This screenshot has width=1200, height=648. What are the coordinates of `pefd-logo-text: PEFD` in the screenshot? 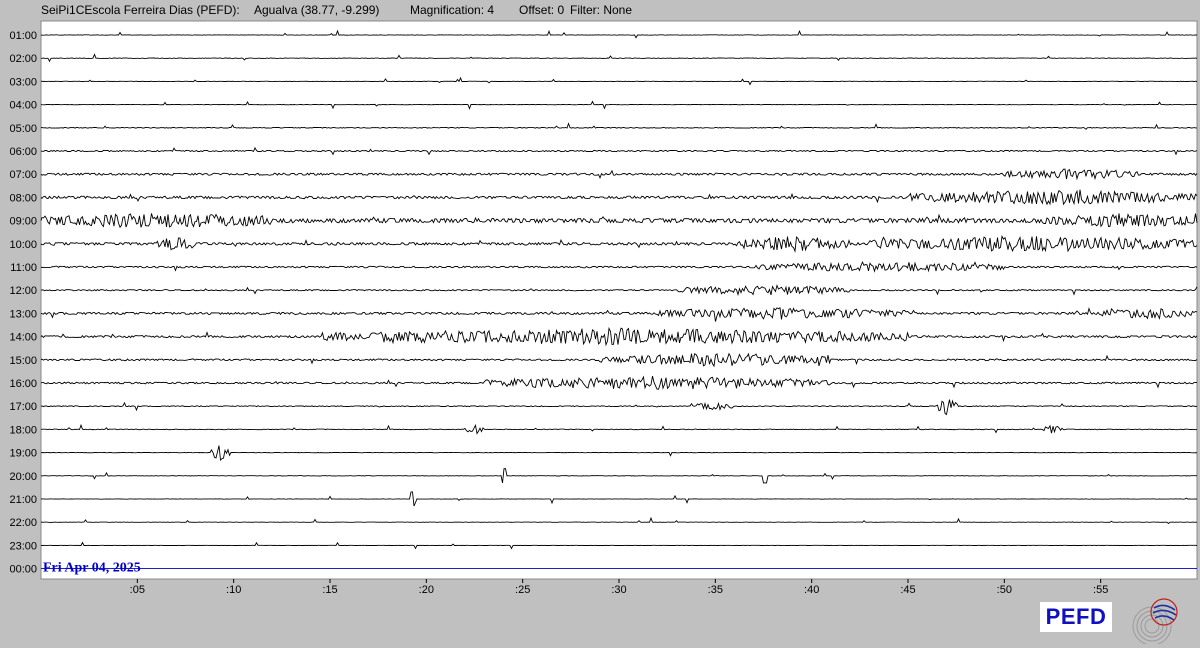 It's located at (1076, 616).